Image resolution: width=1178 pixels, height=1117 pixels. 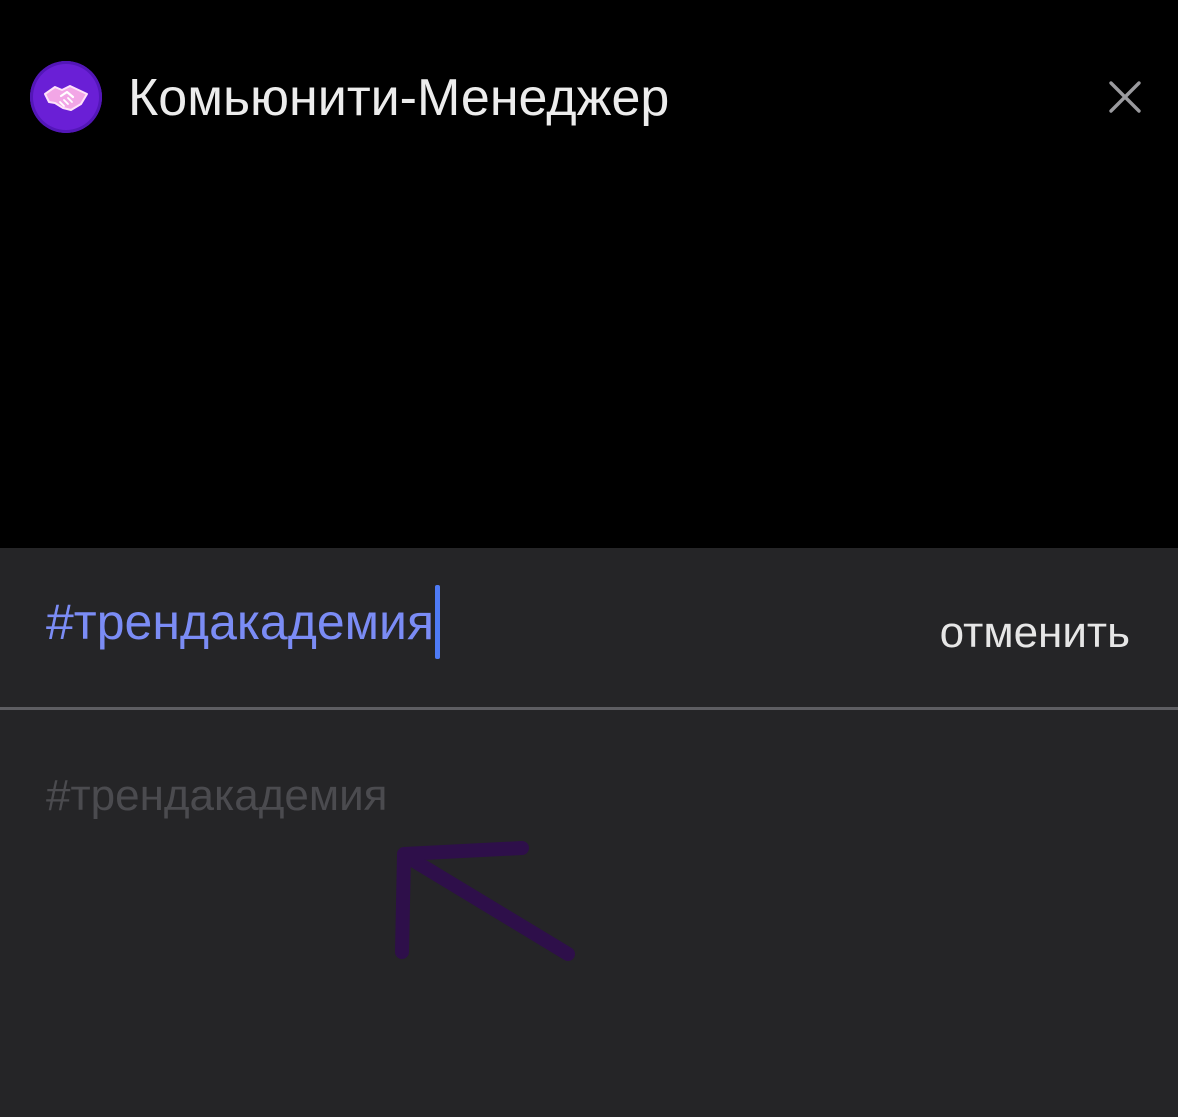 What do you see at coordinates (217, 796) in the screenshot?
I see `suggestion-item: #трендакадемия` at bounding box center [217, 796].